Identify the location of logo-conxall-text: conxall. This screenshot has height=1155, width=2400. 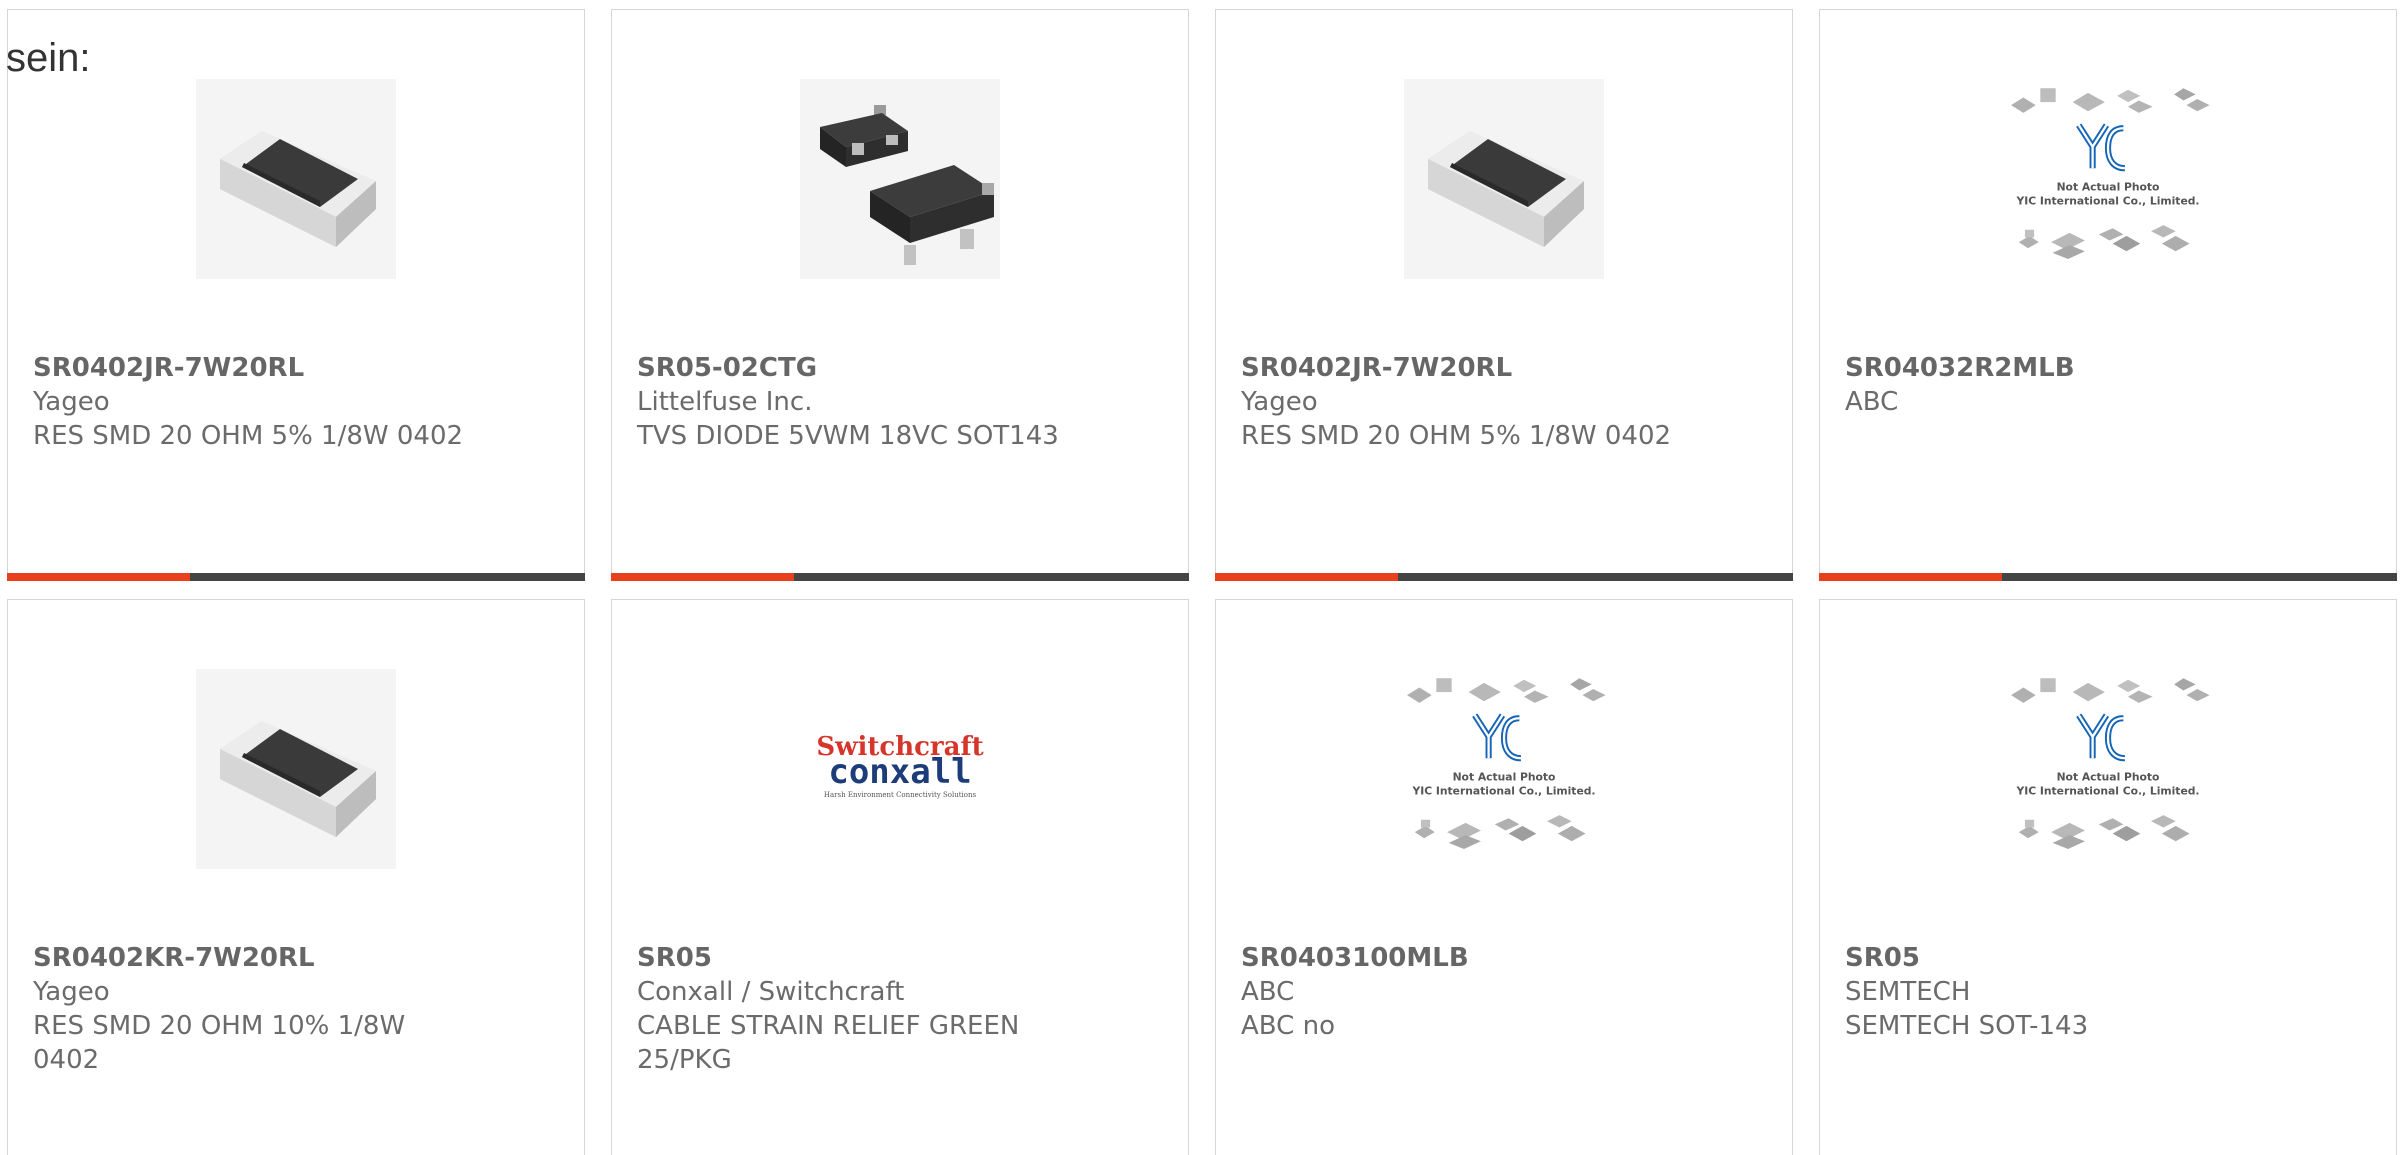
(899, 772).